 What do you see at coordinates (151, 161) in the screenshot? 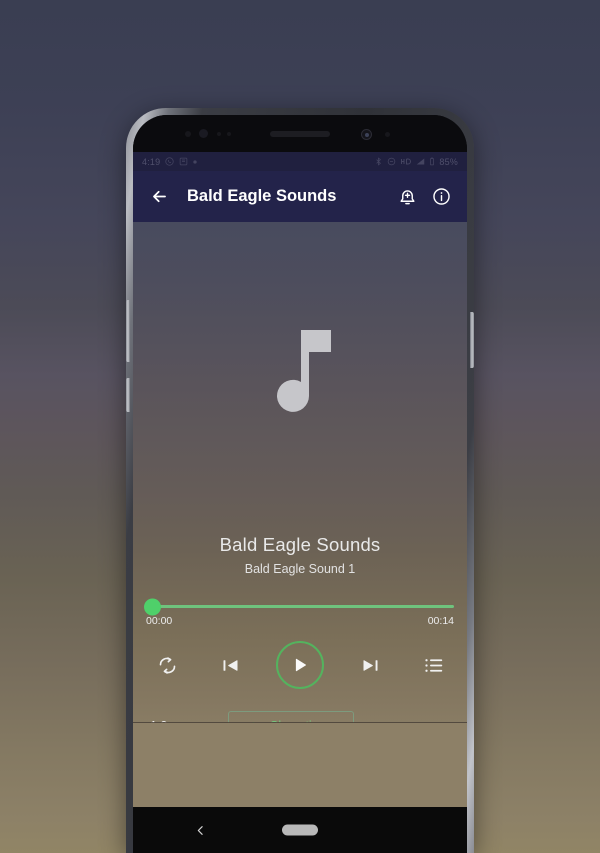
I see `status-bar-clock: 4:19` at bounding box center [151, 161].